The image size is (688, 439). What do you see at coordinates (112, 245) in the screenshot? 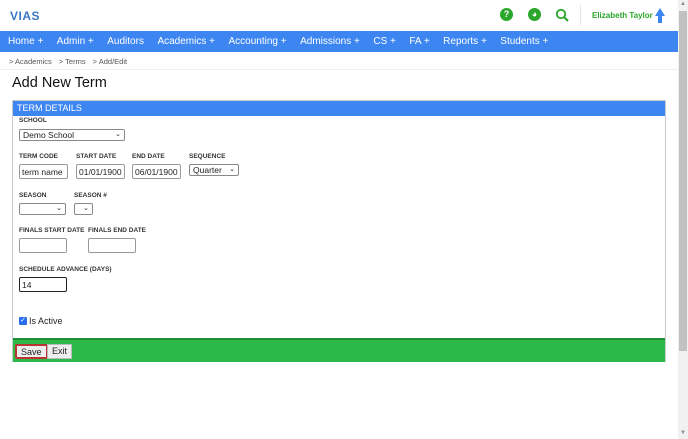
I see `finals-end-input` at bounding box center [112, 245].